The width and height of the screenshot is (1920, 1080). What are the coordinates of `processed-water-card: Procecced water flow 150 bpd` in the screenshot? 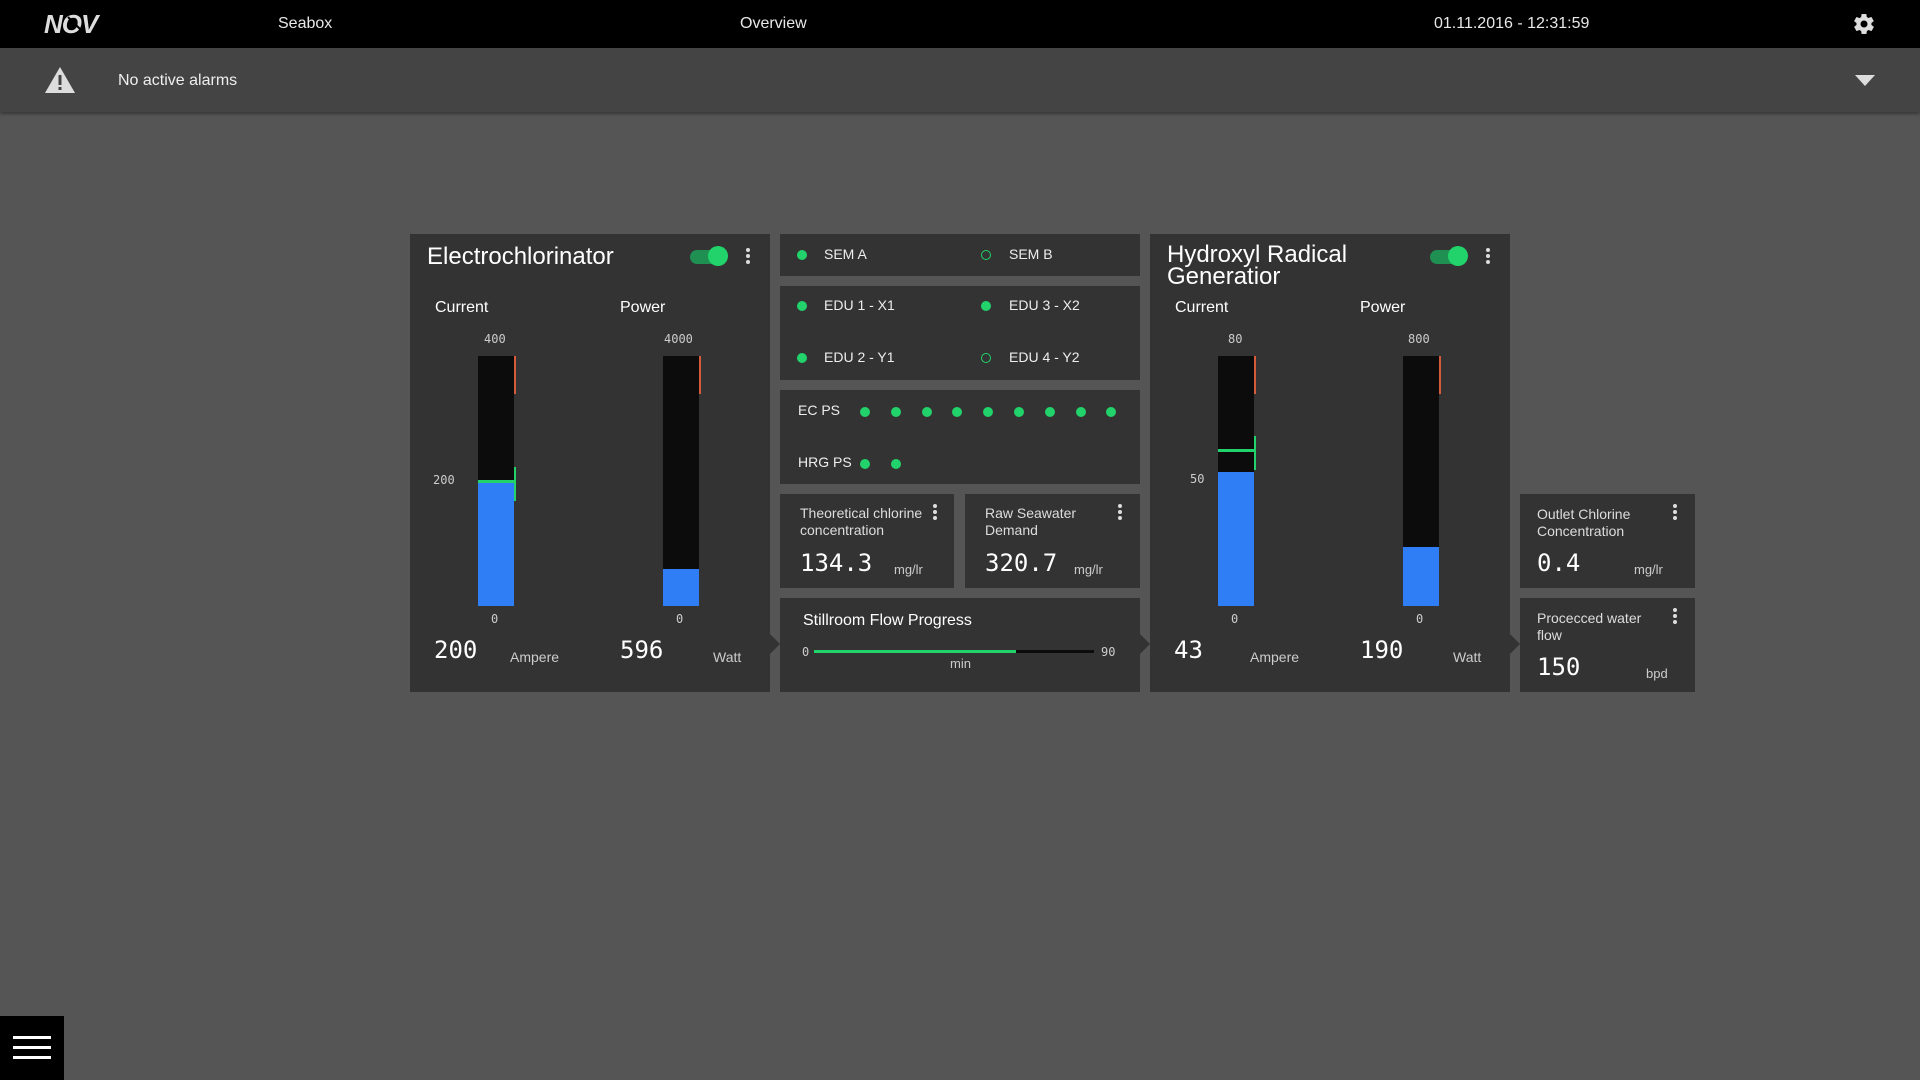 It's located at (1607, 645).